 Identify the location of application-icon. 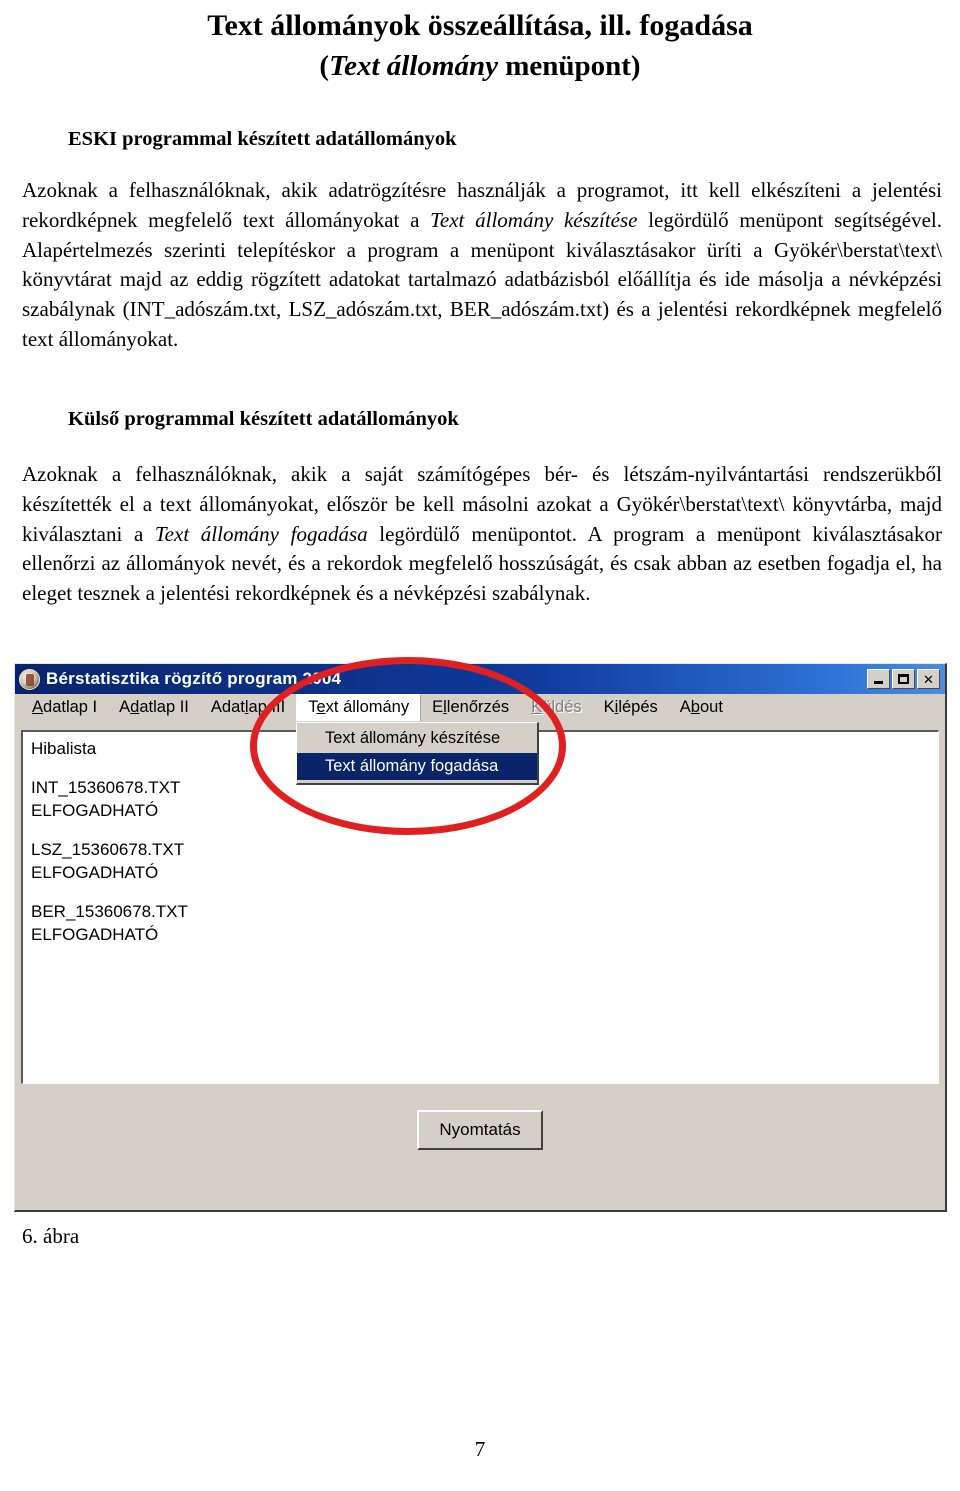
(29, 679).